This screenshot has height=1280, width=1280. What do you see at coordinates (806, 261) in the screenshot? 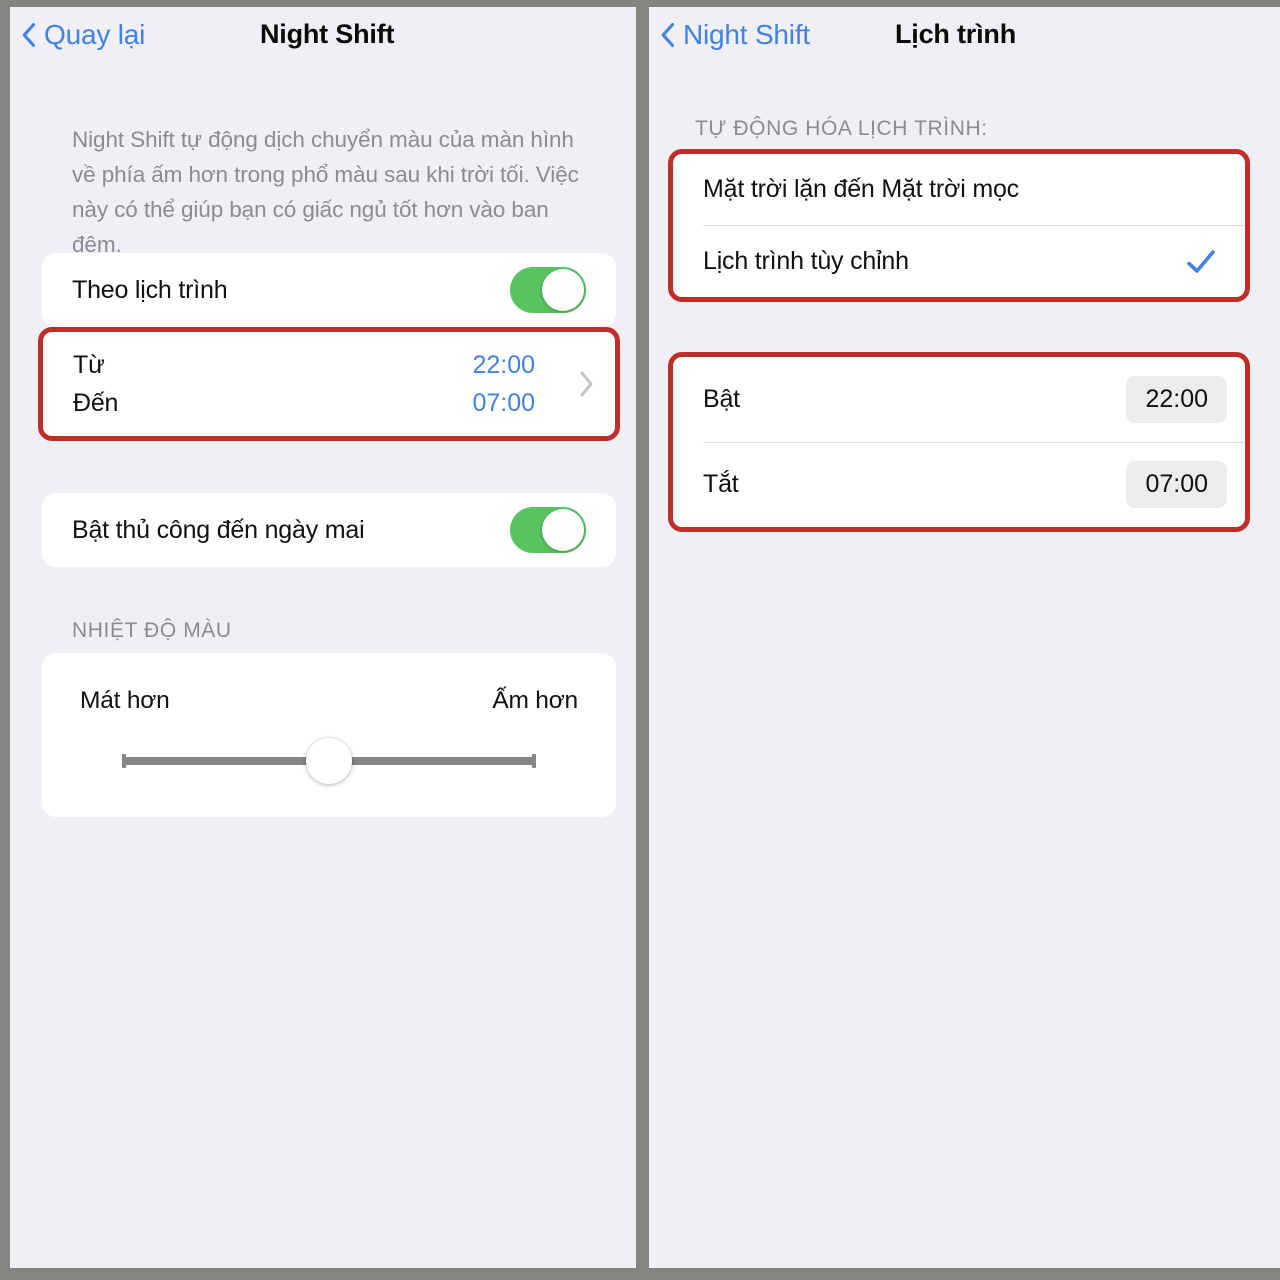
I see `automation-option-label: Lịch trình tùy chỉnh` at bounding box center [806, 261].